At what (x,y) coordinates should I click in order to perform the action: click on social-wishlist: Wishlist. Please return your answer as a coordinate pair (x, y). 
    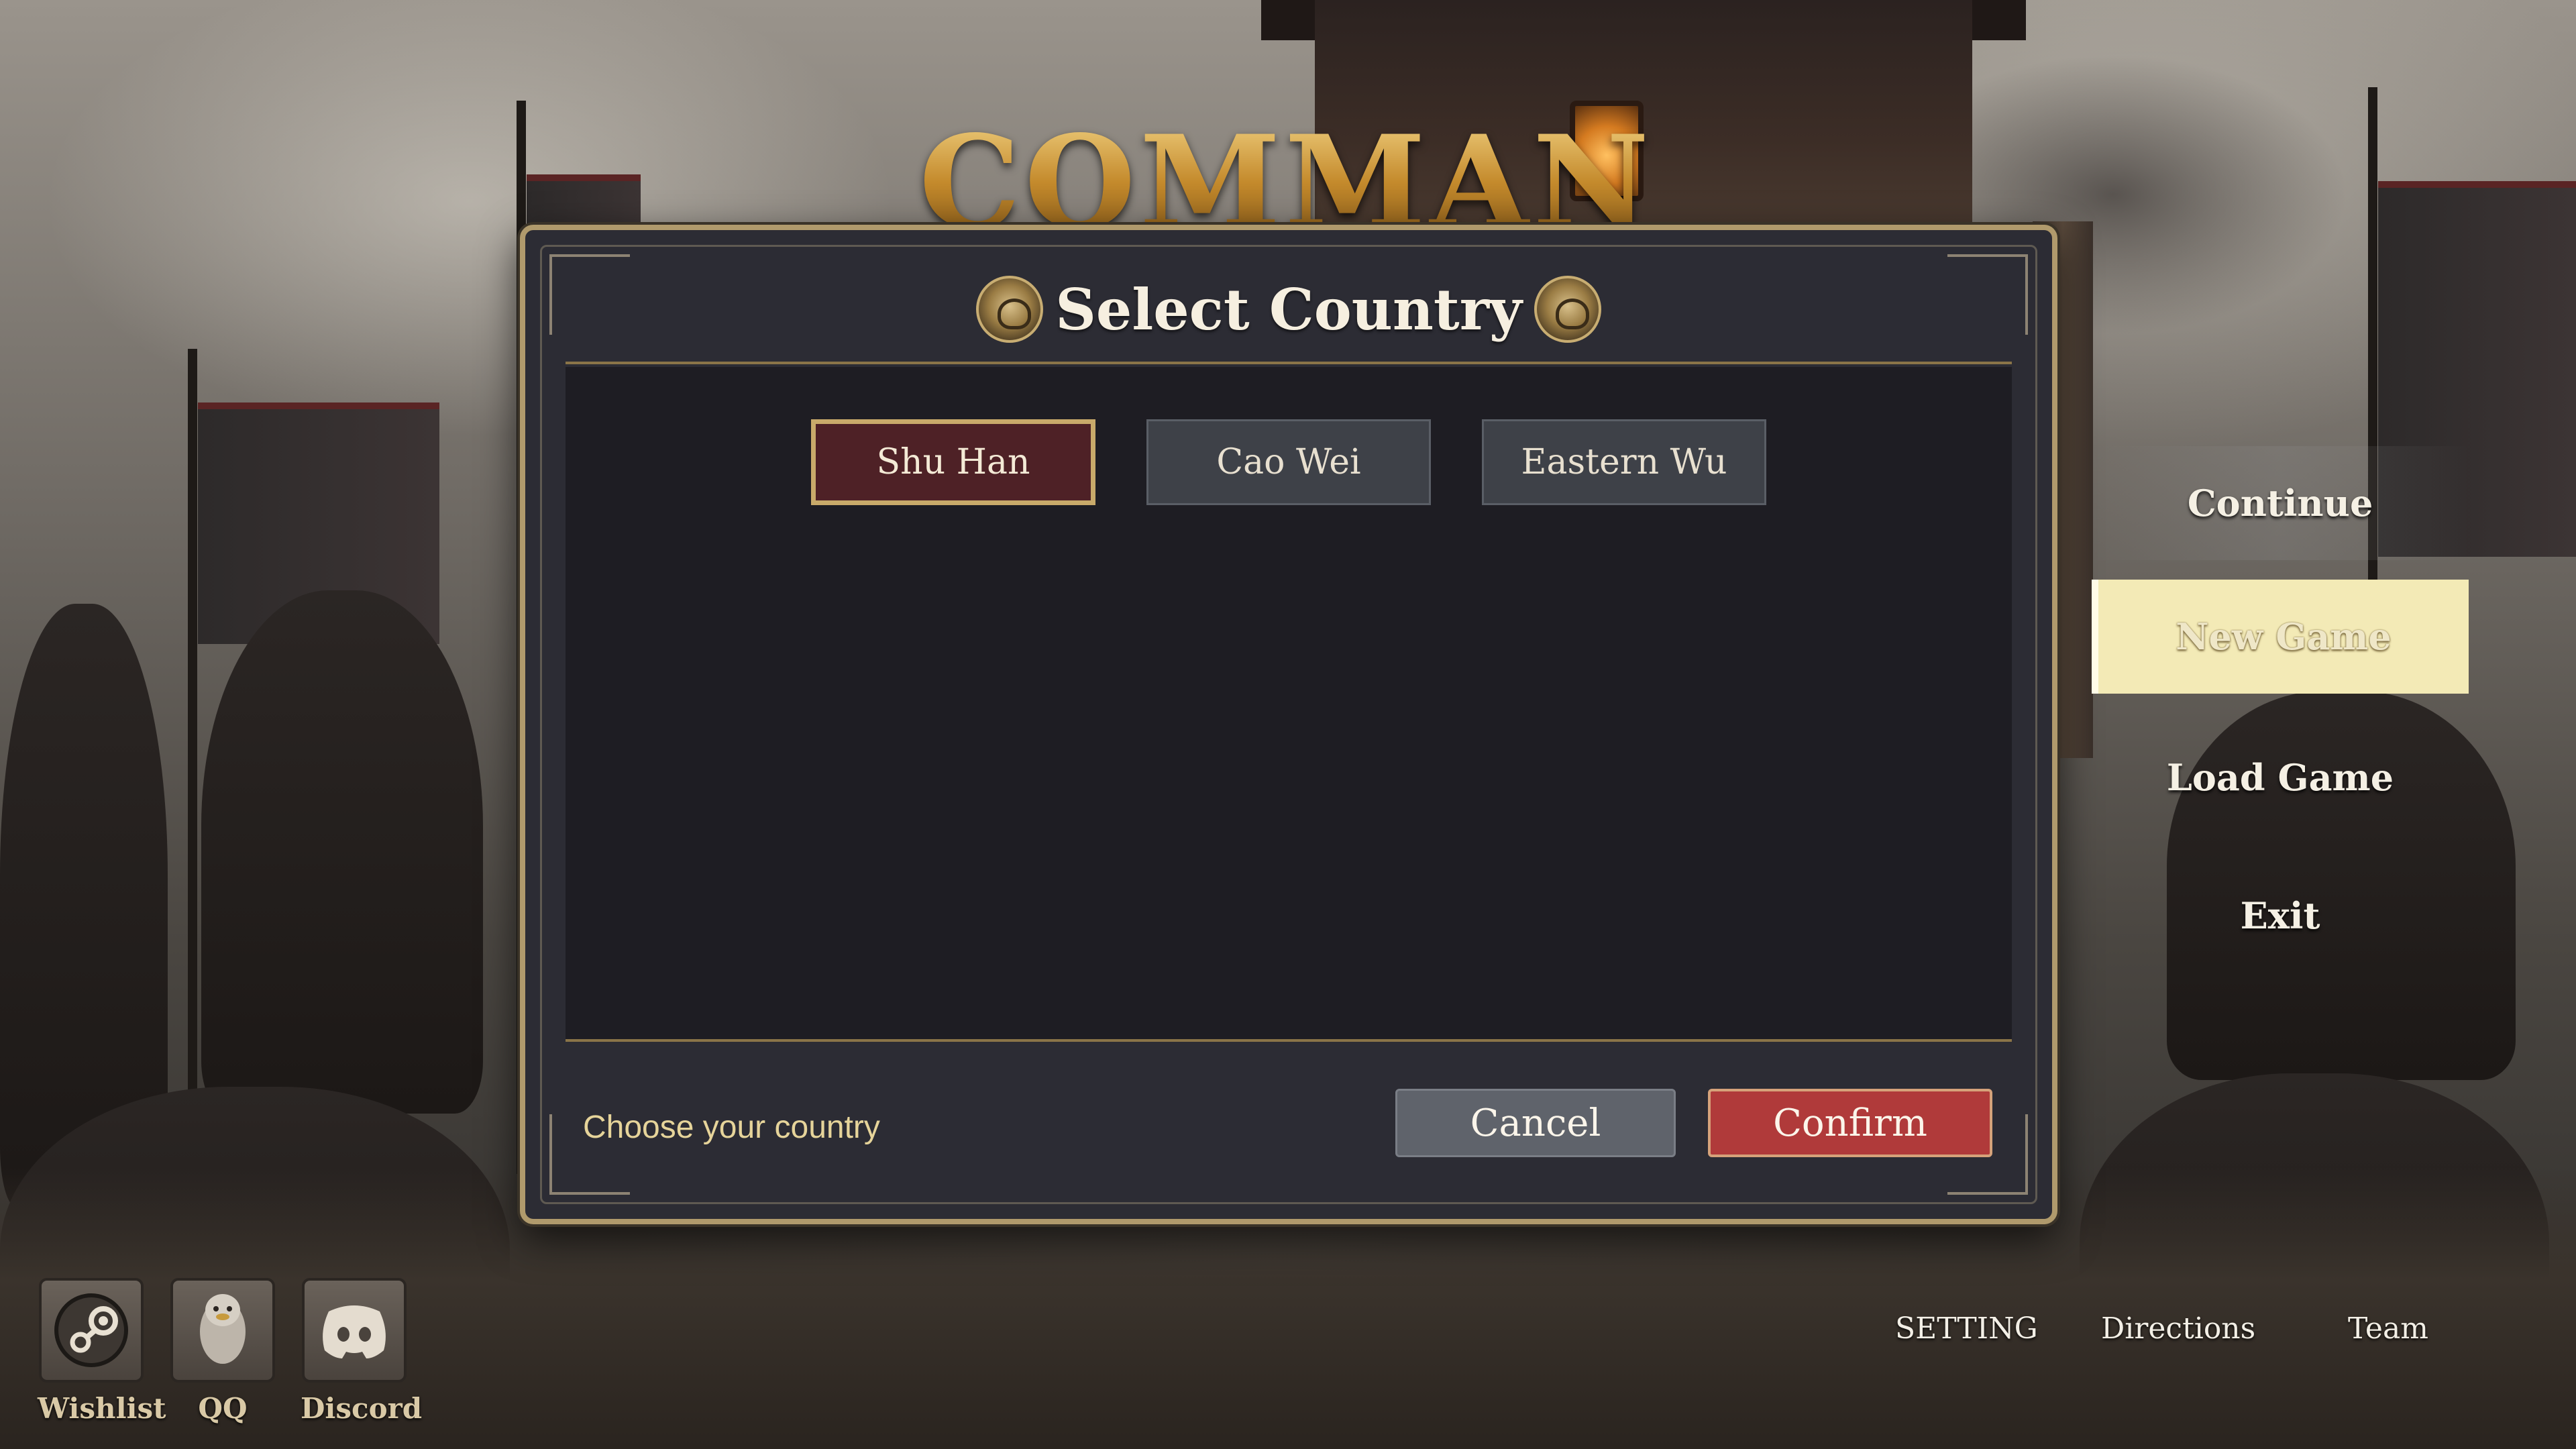
    Looking at the image, I should click on (102, 1351).